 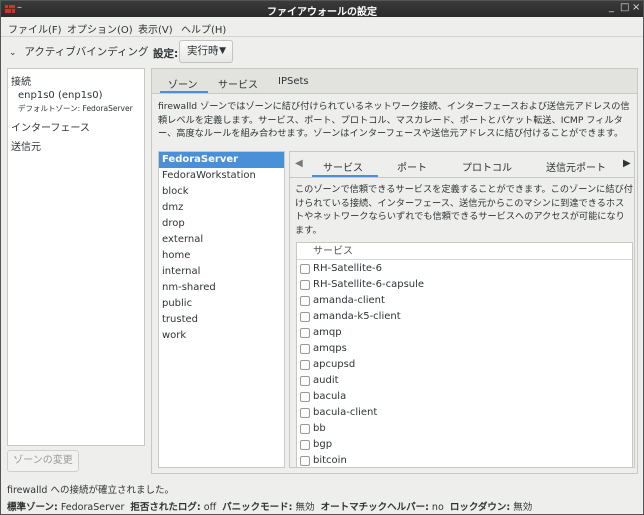 What do you see at coordinates (627, 163) in the screenshot?
I see `scroll-tabs-right-icon: ▶` at bounding box center [627, 163].